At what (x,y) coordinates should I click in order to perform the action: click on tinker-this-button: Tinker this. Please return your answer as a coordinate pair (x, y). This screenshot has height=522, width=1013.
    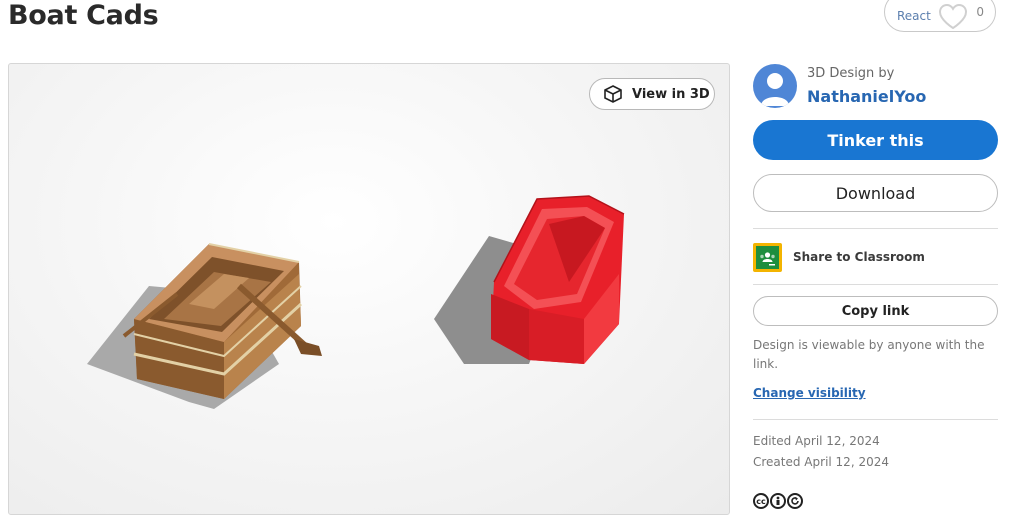
    Looking at the image, I should click on (875, 140).